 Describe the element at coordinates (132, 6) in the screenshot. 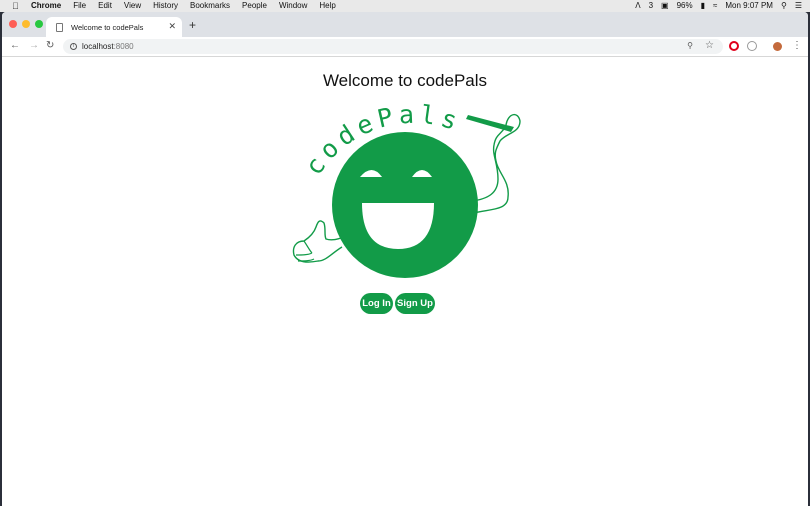

I see `menu-view: View` at that location.